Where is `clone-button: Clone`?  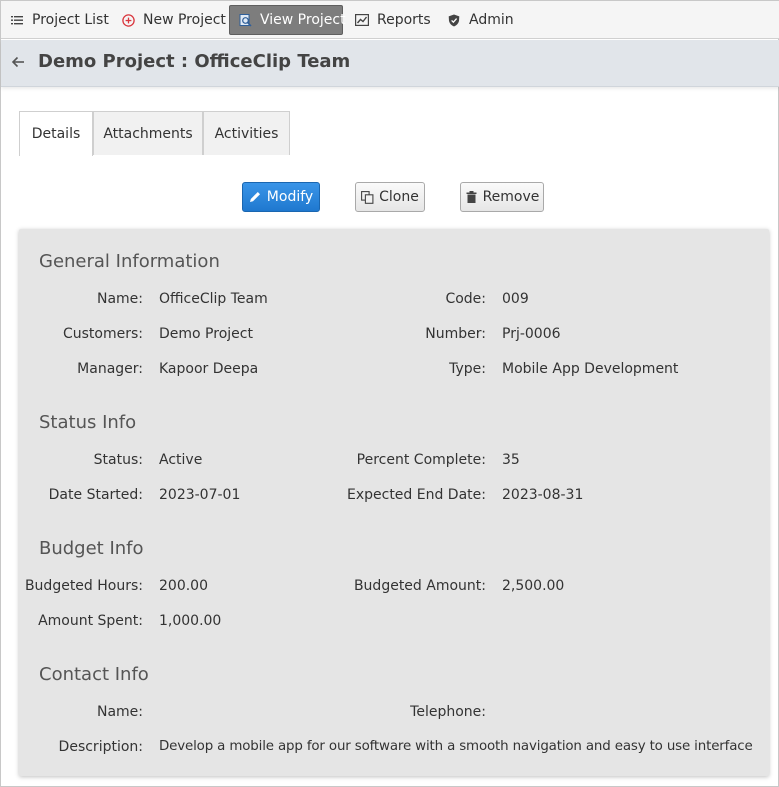 clone-button: Clone is located at coordinates (390, 197).